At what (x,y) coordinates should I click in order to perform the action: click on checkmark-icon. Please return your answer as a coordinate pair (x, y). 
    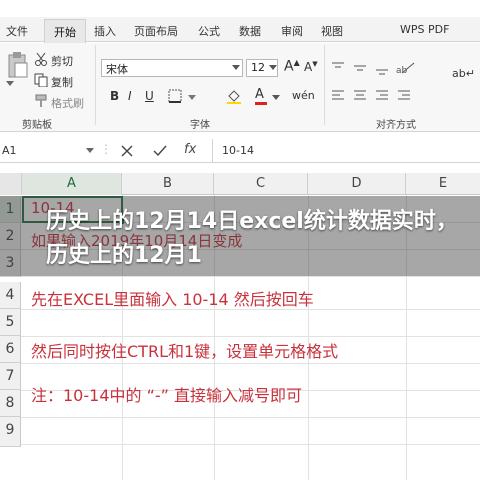
    Looking at the image, I should click on (160, 151).